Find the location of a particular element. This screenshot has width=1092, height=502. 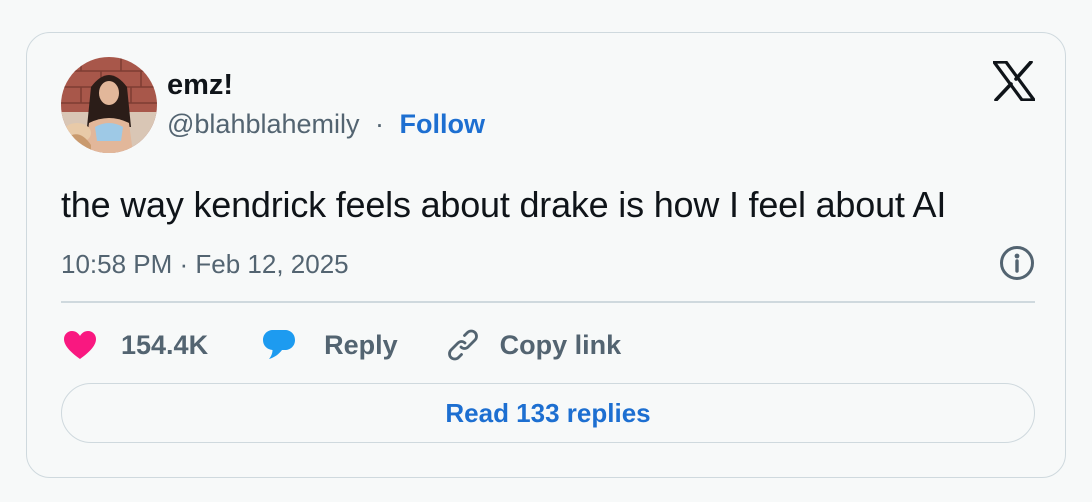

copy-link-button: Copy link is located at coordinates (534, 345).